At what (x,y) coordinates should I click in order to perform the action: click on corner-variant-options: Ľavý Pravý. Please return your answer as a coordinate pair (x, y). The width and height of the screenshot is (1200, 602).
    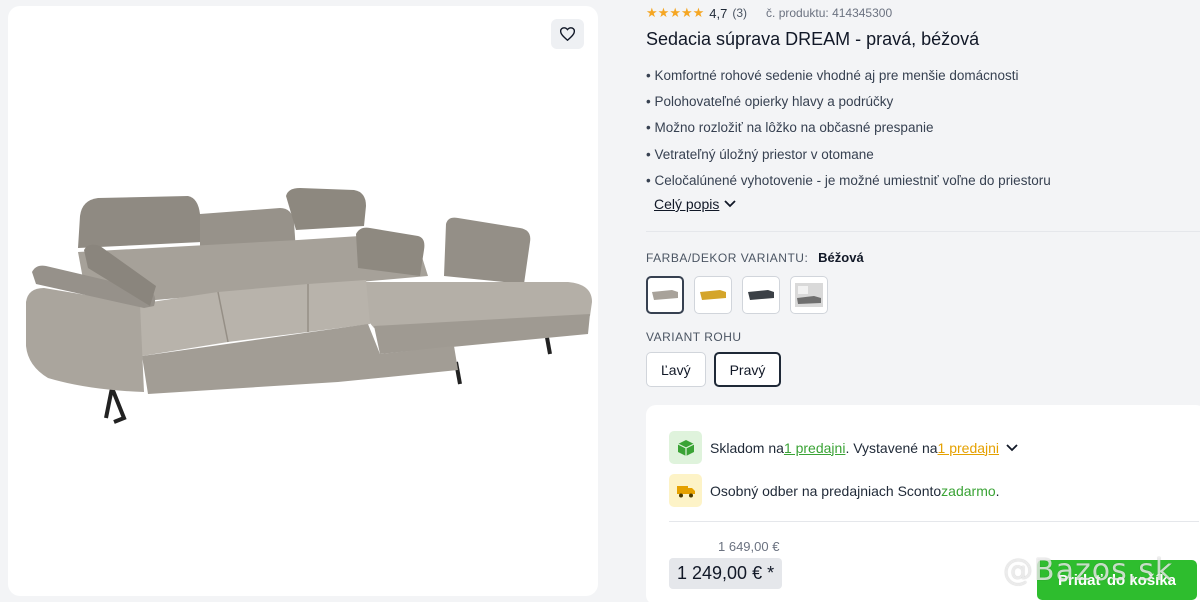
    Looking at the image, I should click on (714, 369).